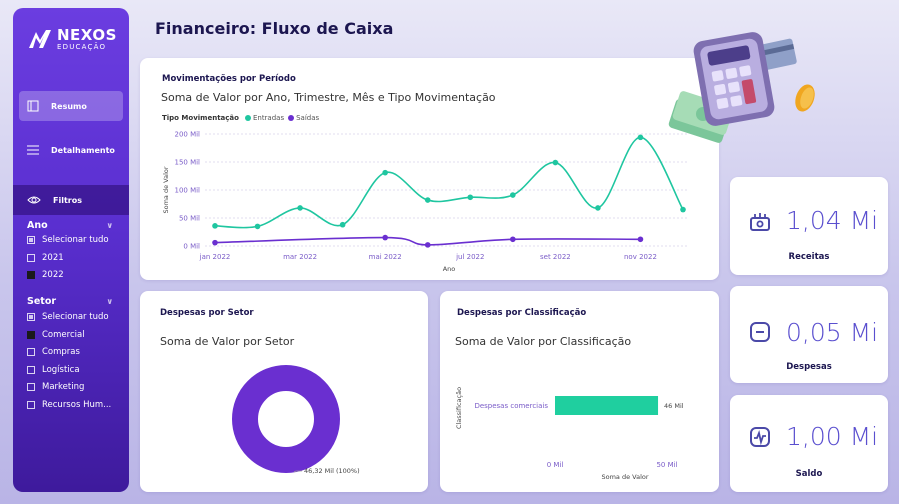 Image resolution: width=899 pixels, height=504 pixels. I want to click on eye-icon, so click(34, 200).